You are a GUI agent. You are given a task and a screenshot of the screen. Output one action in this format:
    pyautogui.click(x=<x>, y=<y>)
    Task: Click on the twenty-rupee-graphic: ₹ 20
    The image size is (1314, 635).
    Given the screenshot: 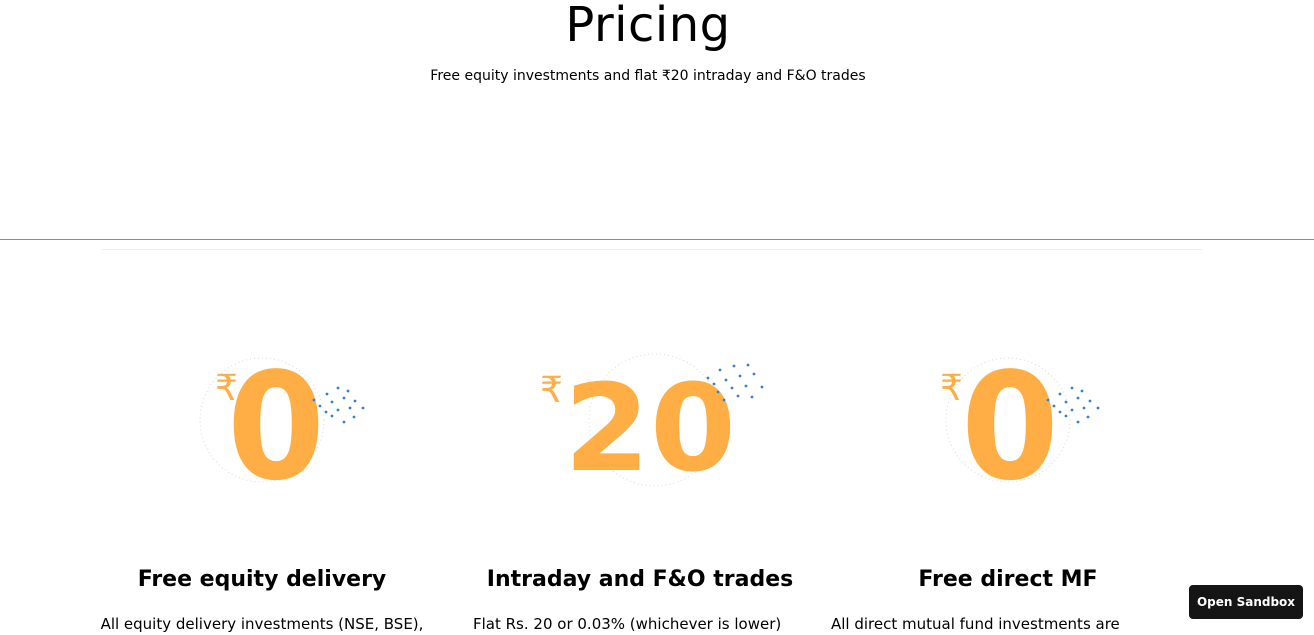 What is the action you would take?
    pyautogui.click(x=652, y=421)
    